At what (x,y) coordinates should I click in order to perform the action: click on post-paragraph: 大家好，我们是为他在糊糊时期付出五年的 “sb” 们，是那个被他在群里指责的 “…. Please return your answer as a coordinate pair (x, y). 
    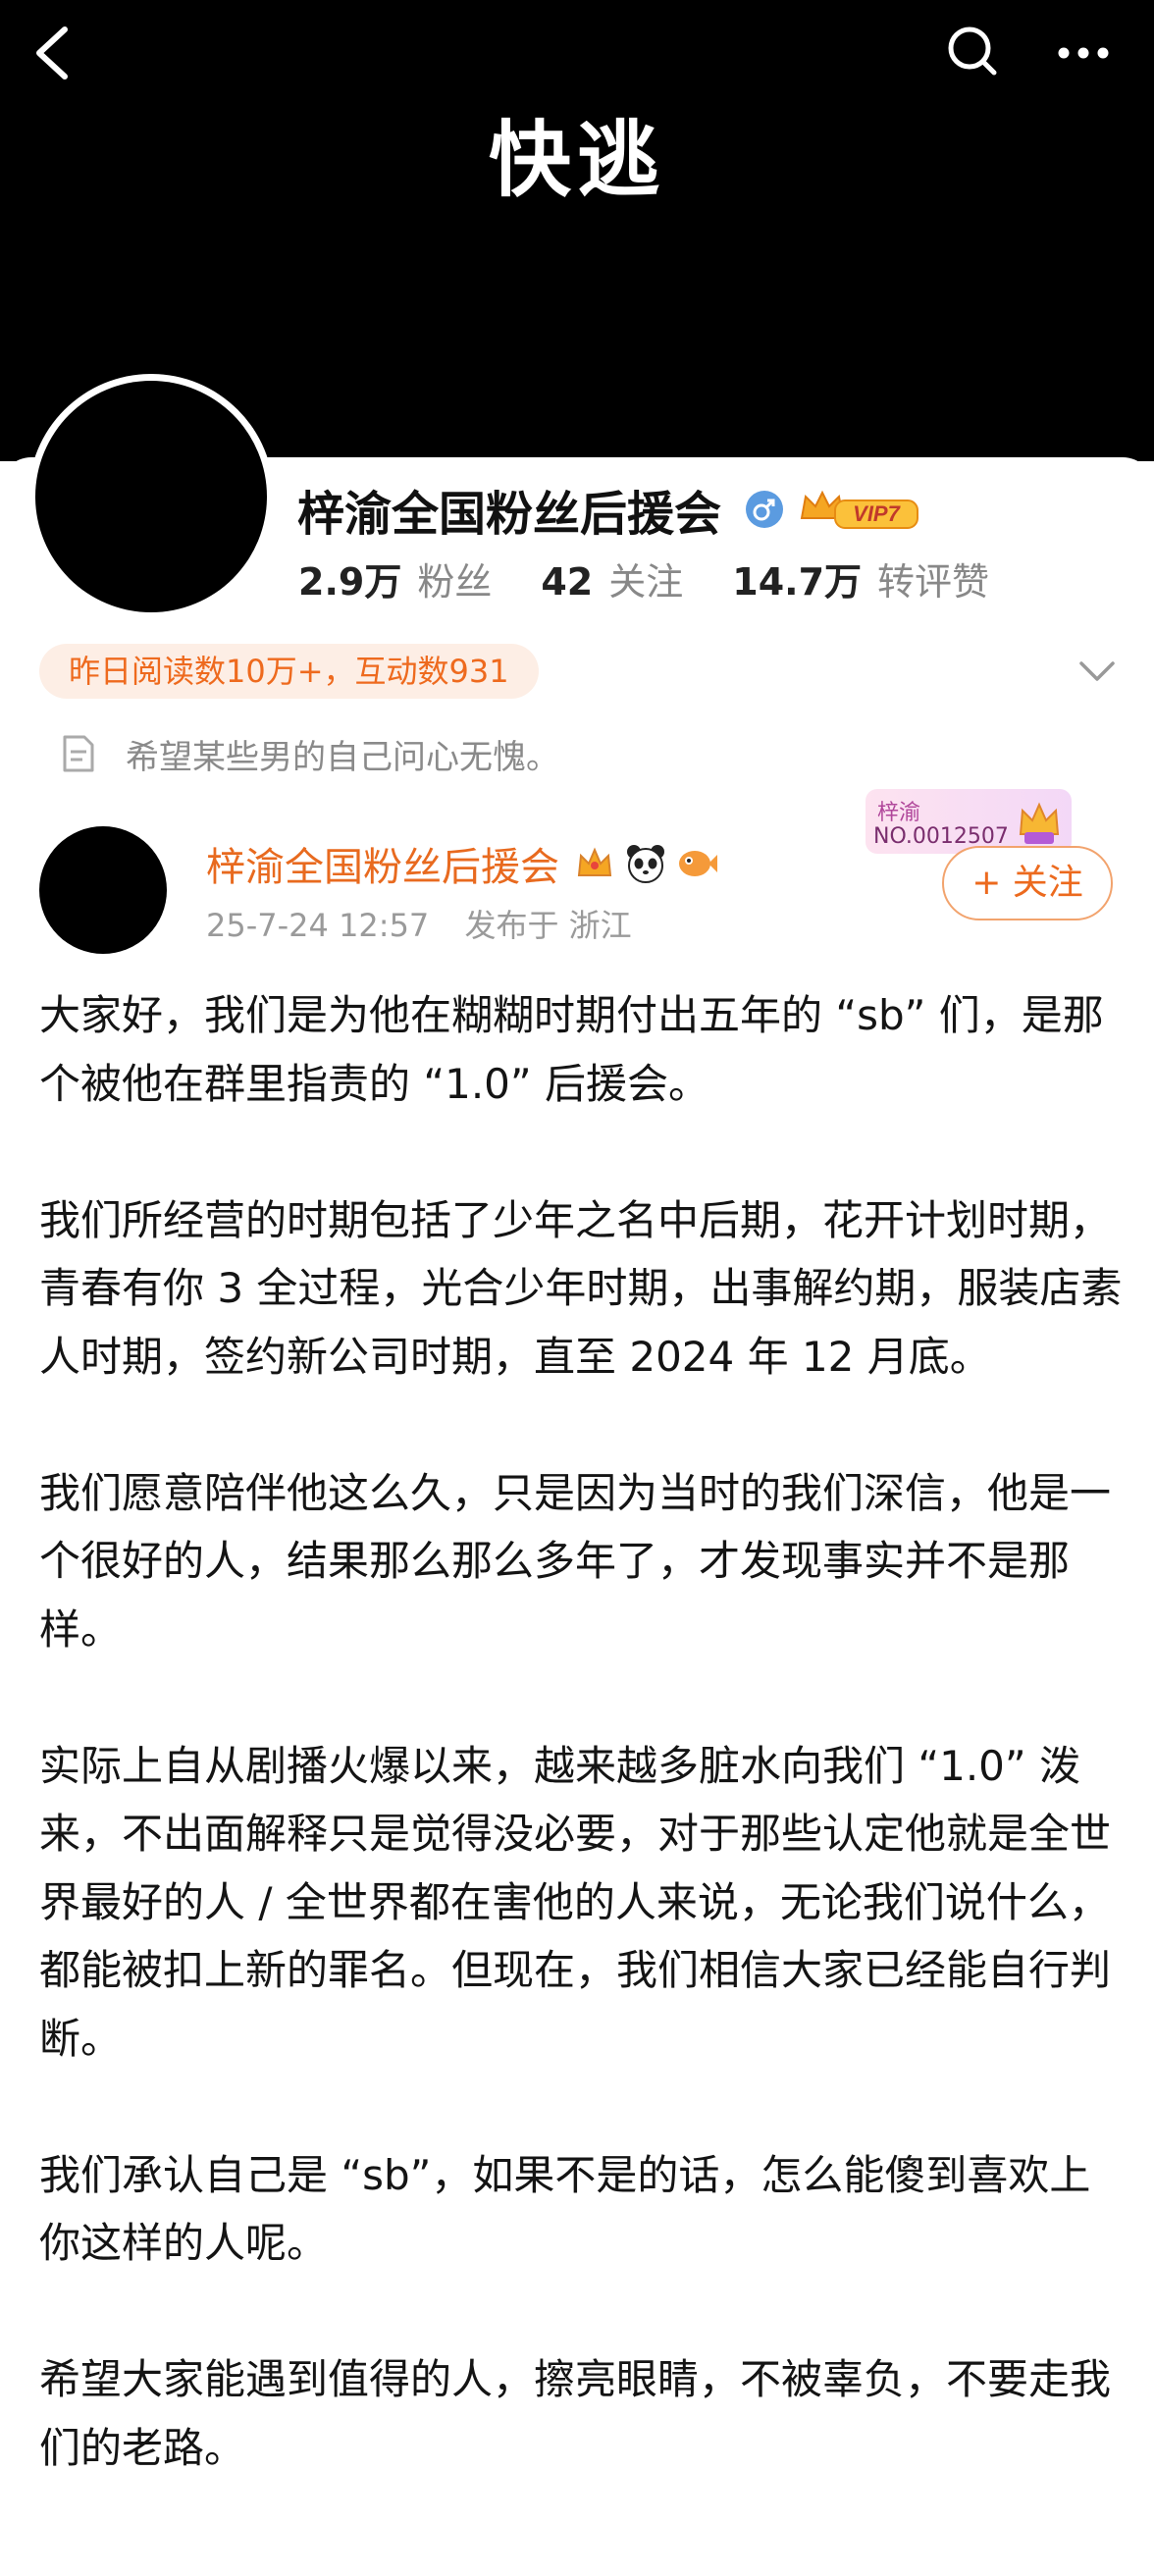
    Looking at the image, I should click on (571, 1049).